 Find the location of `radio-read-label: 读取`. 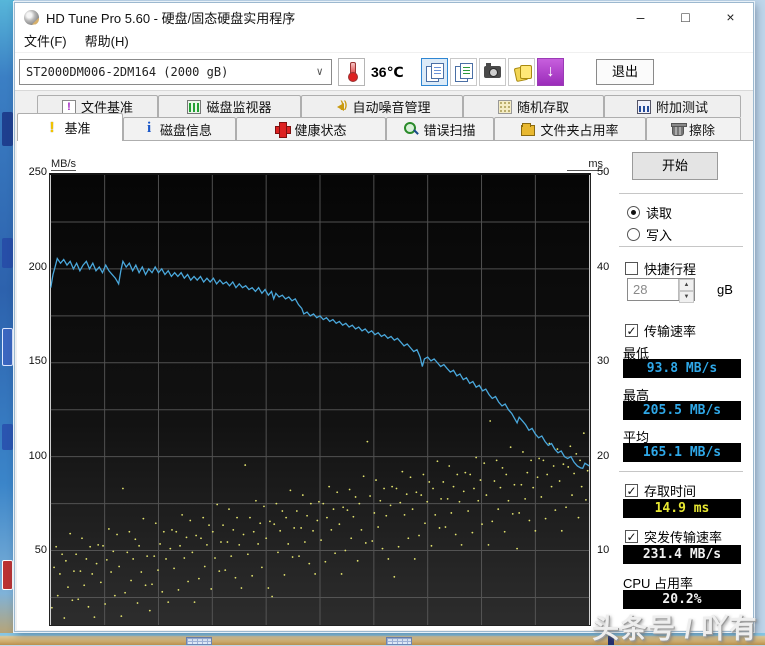

radio-read-label: 读取 is located at coordinates (659, 213).